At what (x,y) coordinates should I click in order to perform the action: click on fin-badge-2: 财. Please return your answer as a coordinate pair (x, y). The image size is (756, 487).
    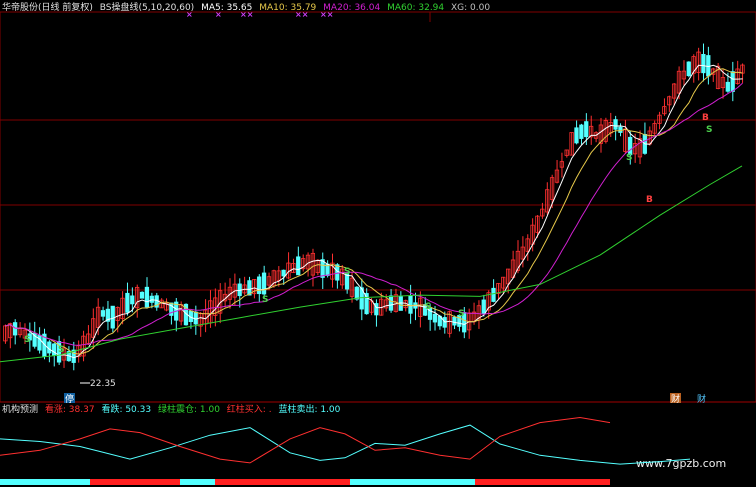
    Looking at the image, I should click on (701, 399).